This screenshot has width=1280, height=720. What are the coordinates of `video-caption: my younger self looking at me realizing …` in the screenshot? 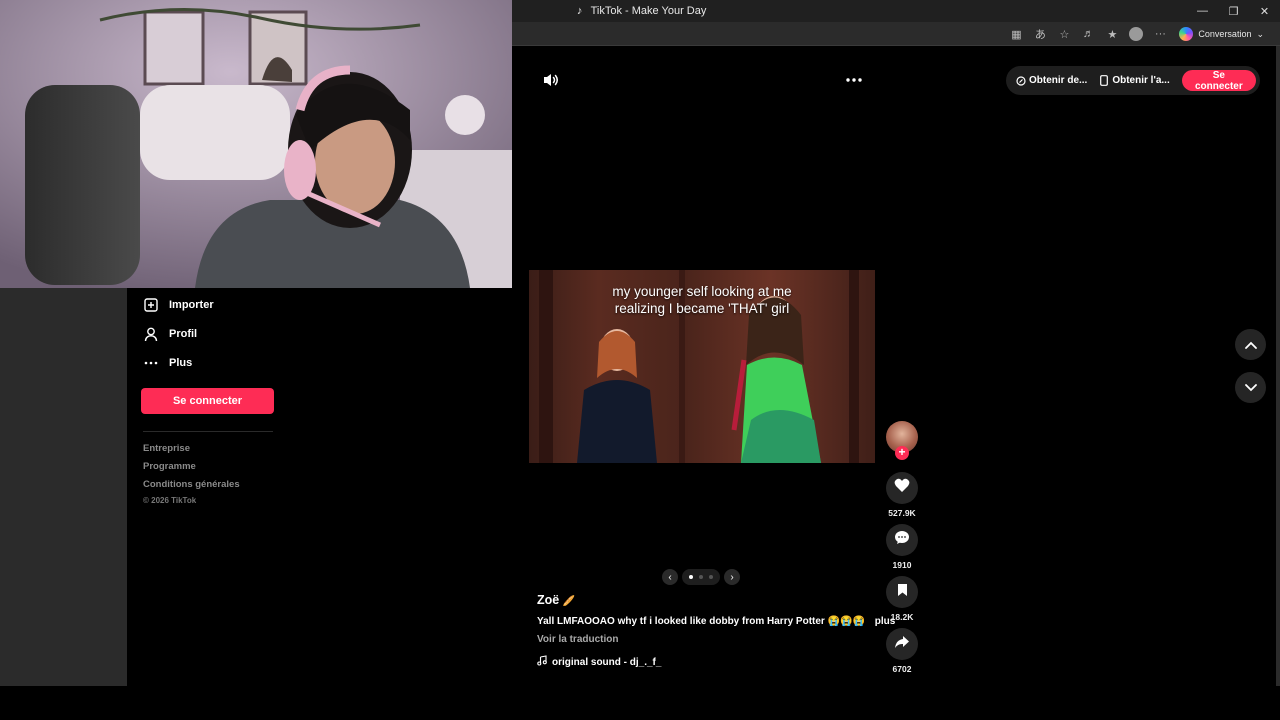 It's located at (702, 300).